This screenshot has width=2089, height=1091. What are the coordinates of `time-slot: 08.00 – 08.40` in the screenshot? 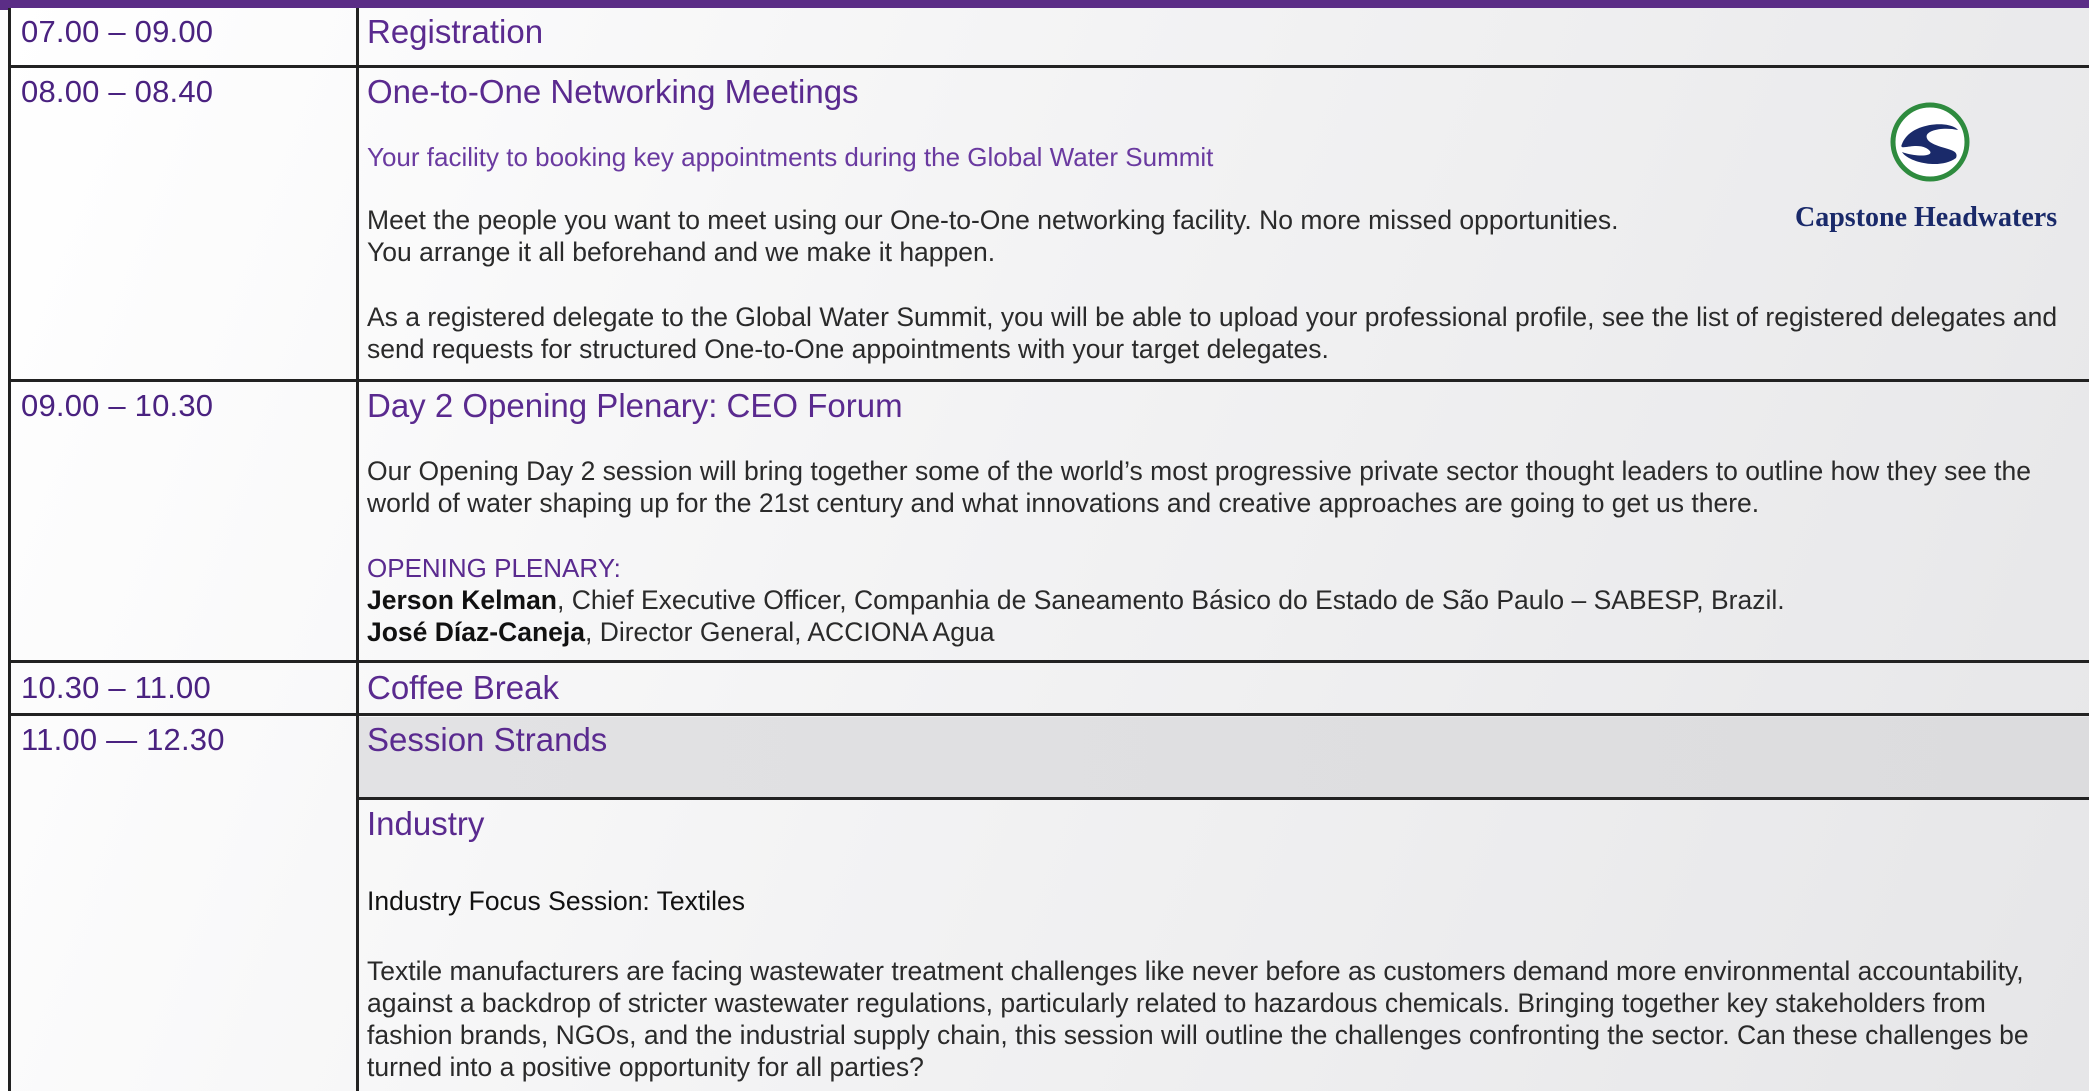 It's located at (117, 91).